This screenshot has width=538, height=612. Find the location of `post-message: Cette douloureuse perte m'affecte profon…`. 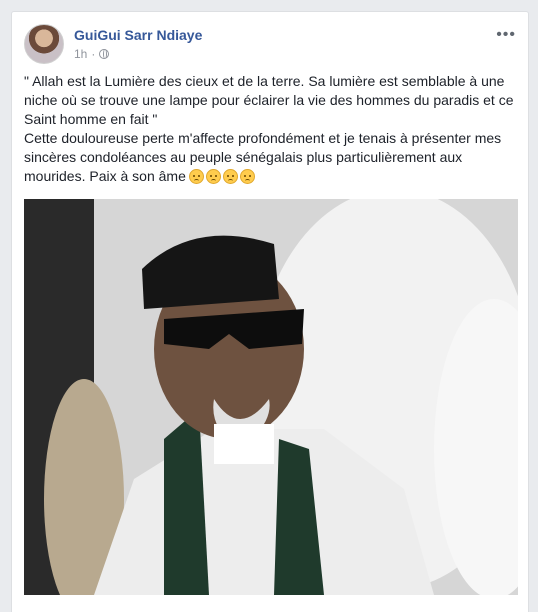

post-message: Cette douloureuse perte m'affecte profon… is located at coordinates (271, 157).